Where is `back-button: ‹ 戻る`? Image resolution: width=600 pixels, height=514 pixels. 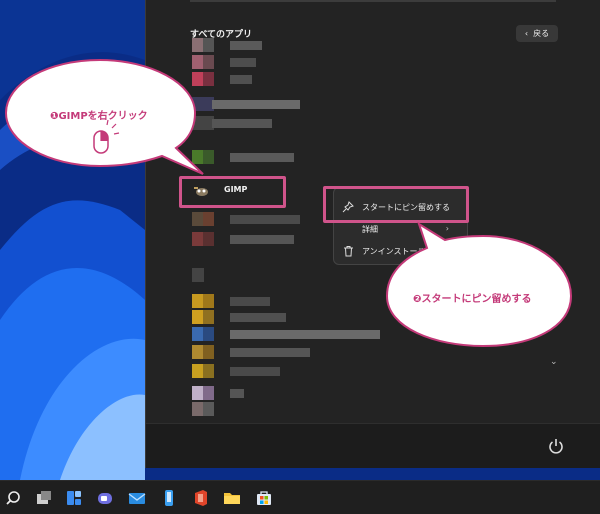 back-button: ‹ 戻る is located at coordinates (537, 33).